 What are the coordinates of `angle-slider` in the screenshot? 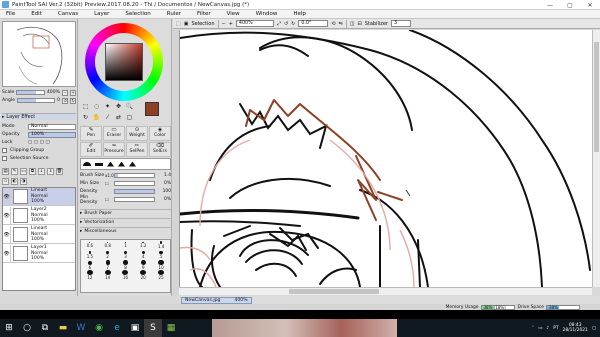 It's located at (36, 100).